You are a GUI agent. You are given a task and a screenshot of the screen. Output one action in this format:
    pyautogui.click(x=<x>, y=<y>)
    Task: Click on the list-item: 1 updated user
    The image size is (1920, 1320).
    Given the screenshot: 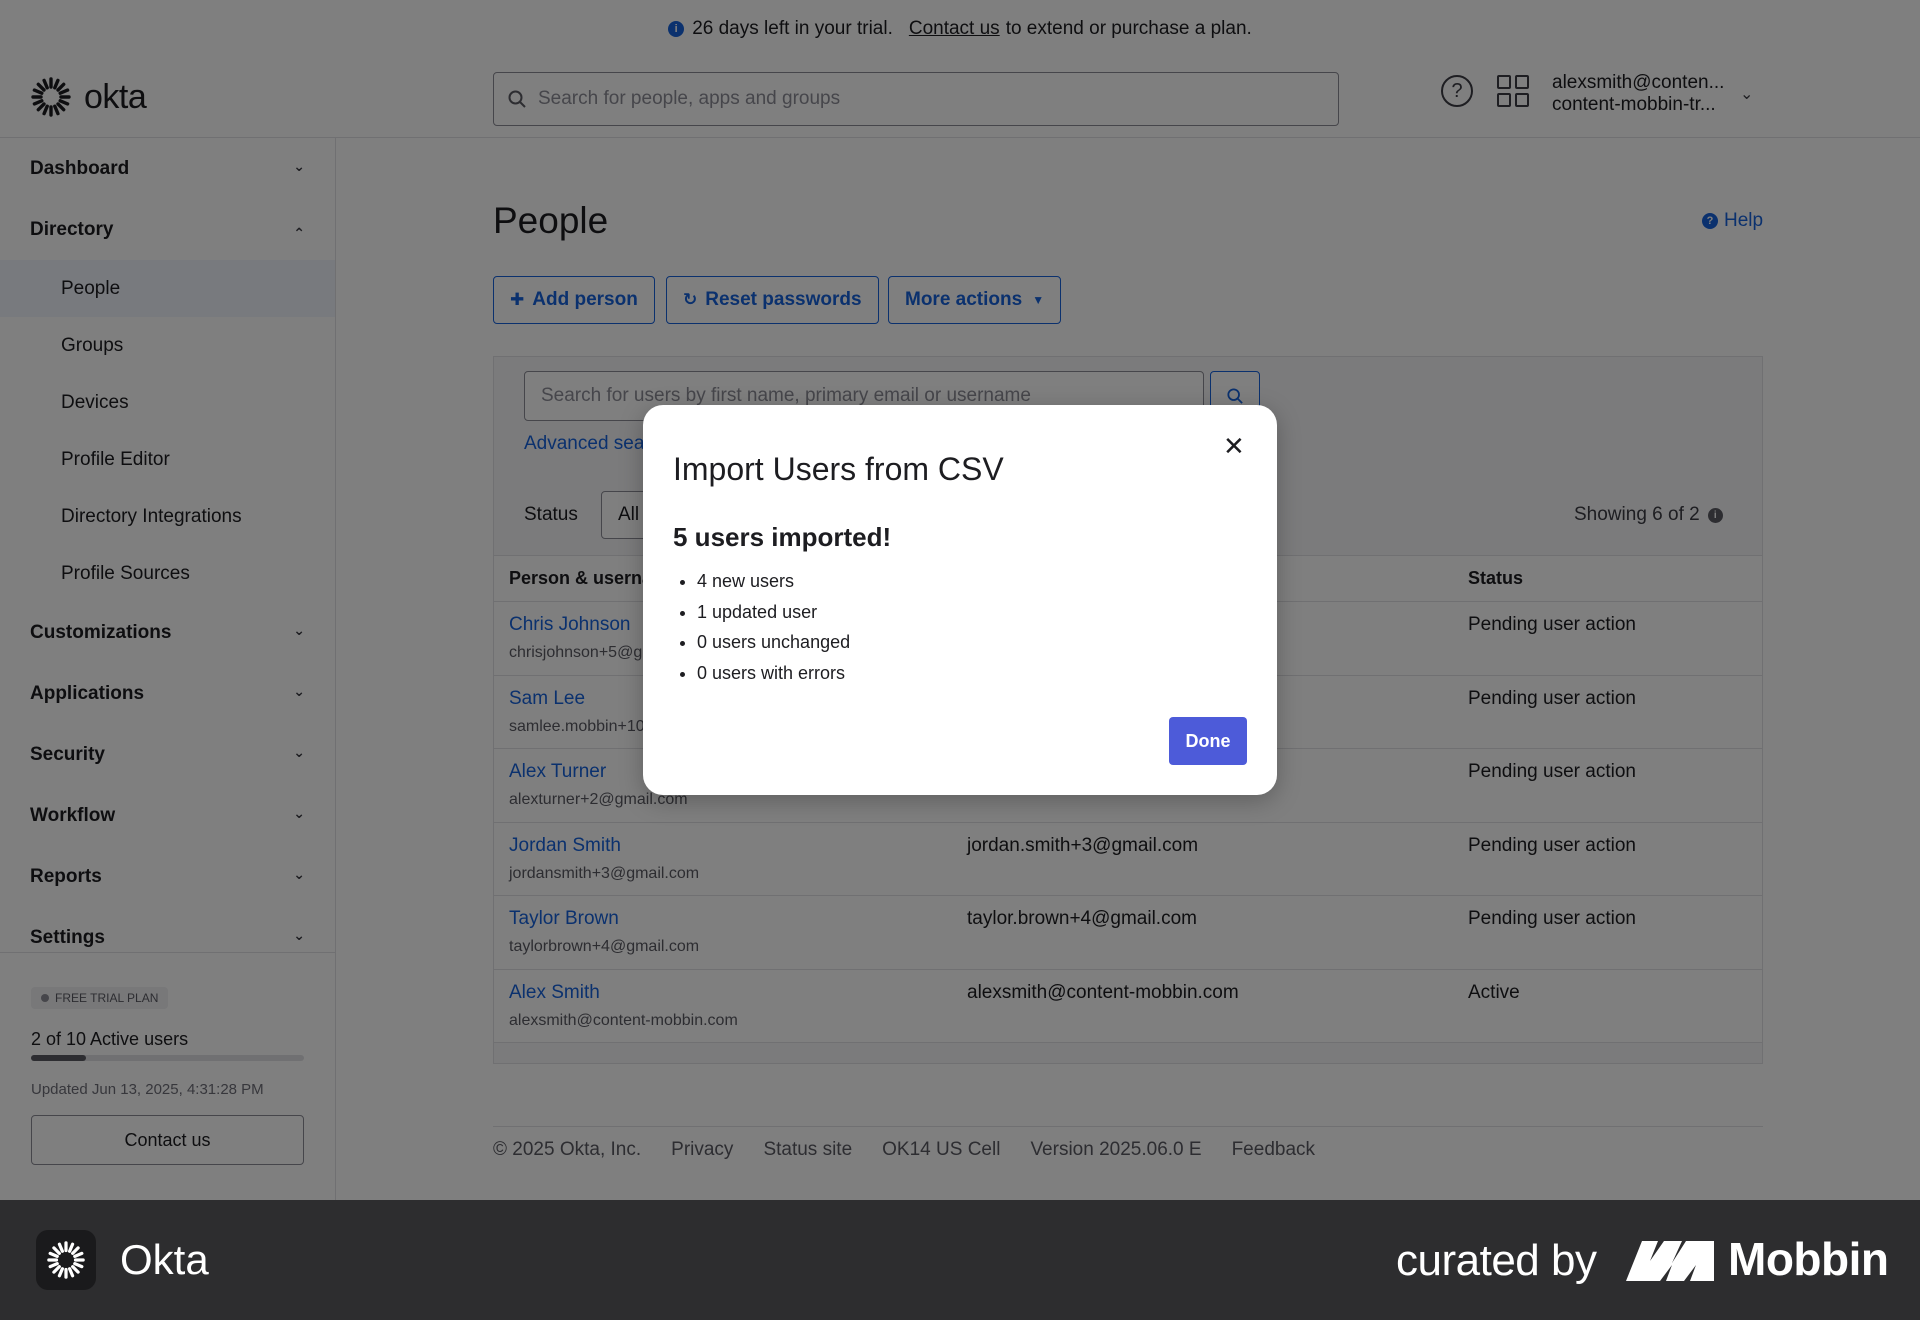 What is the action you would take?
    pyautogui.click(x=773, y=612)
    